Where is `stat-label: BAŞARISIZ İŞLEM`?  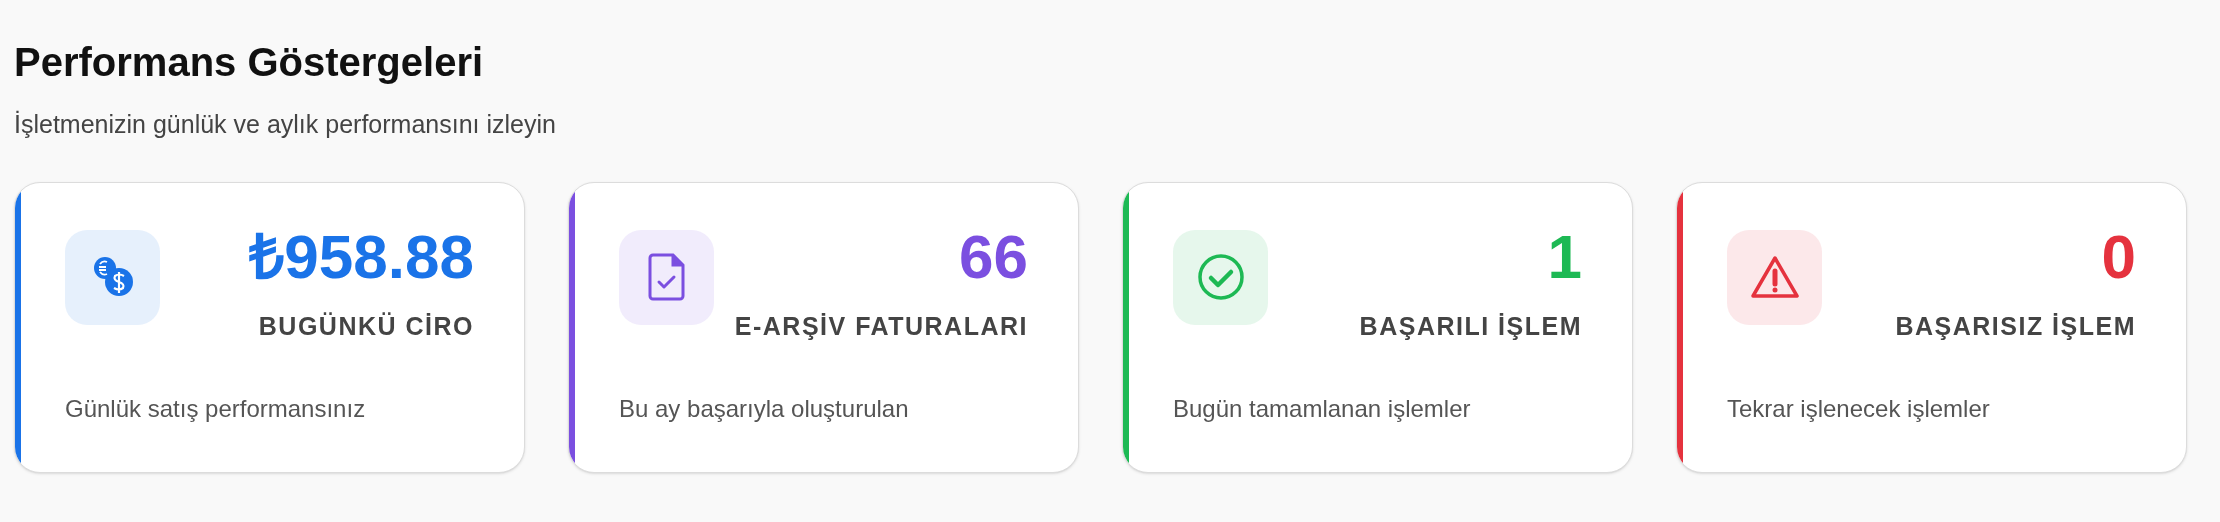 stat-label: BAŞARISIZ İŞLEM is located at coordinates (2015, 326).